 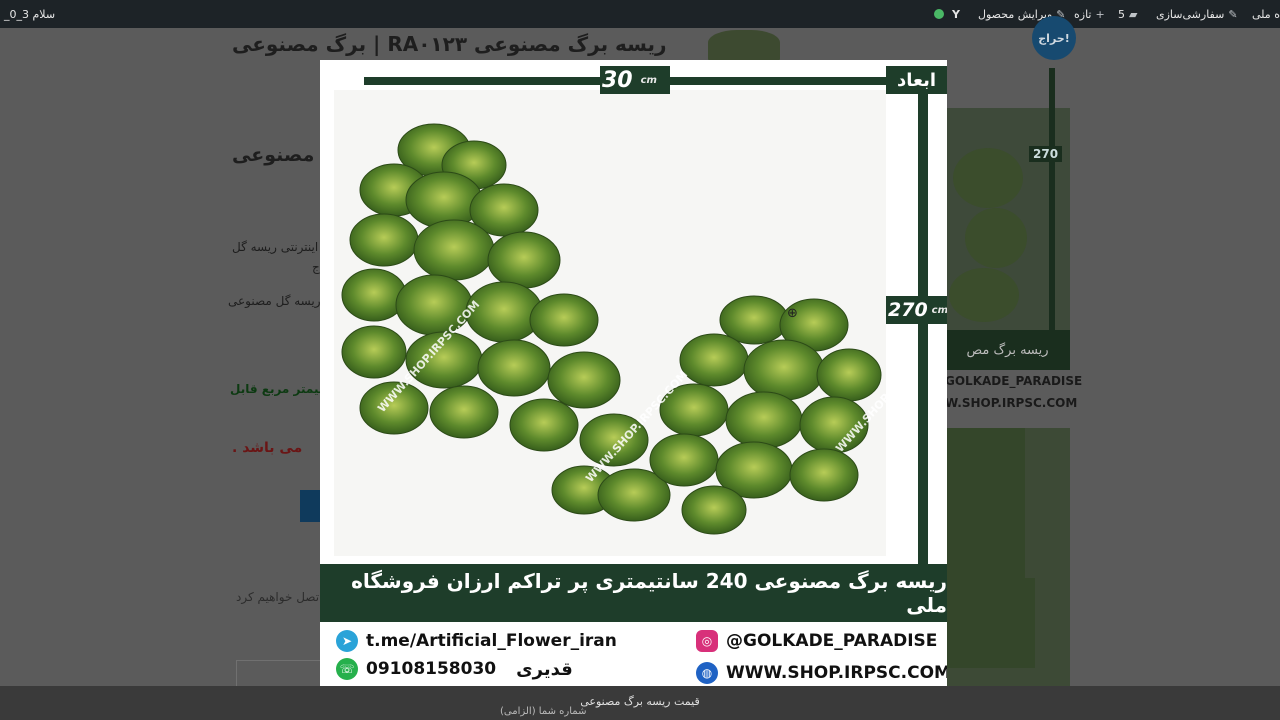 What do you see at coordinates (347, 641) in the screenshot?
I see `telegram-icon: ➤` at bounding box center [347, 641].